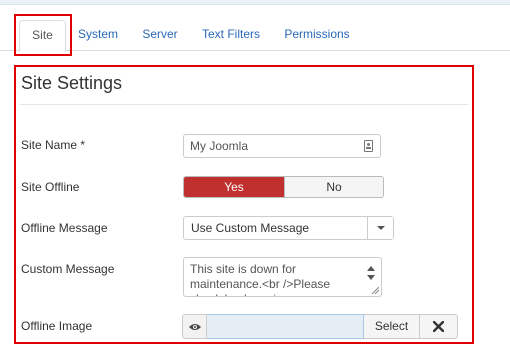  Describe the element at coordinates (255, 2) in the screenshot. I see `top-strip` at that location.